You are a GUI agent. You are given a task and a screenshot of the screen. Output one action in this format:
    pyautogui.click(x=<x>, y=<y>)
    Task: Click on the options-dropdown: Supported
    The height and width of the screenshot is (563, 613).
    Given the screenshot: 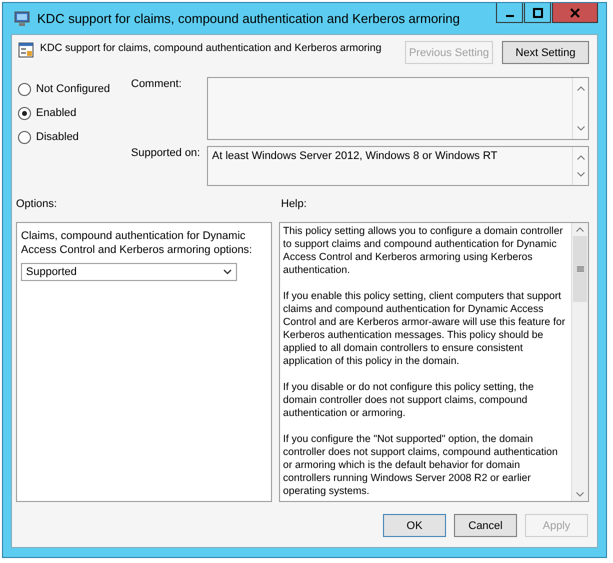 What is the action you would take?
    pyautogui.click(x=129, y=272)
    